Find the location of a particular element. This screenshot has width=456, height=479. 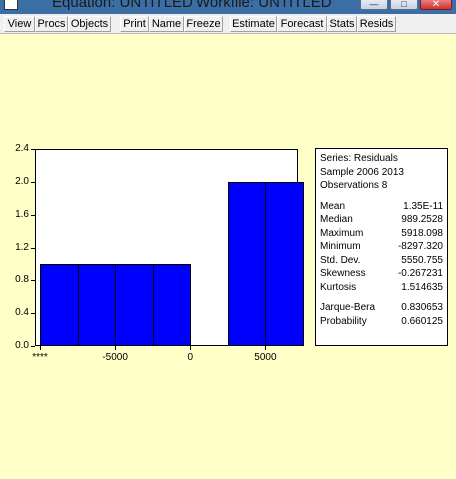

y-tick-label: 0.4 is located at coordinates (22, 313).